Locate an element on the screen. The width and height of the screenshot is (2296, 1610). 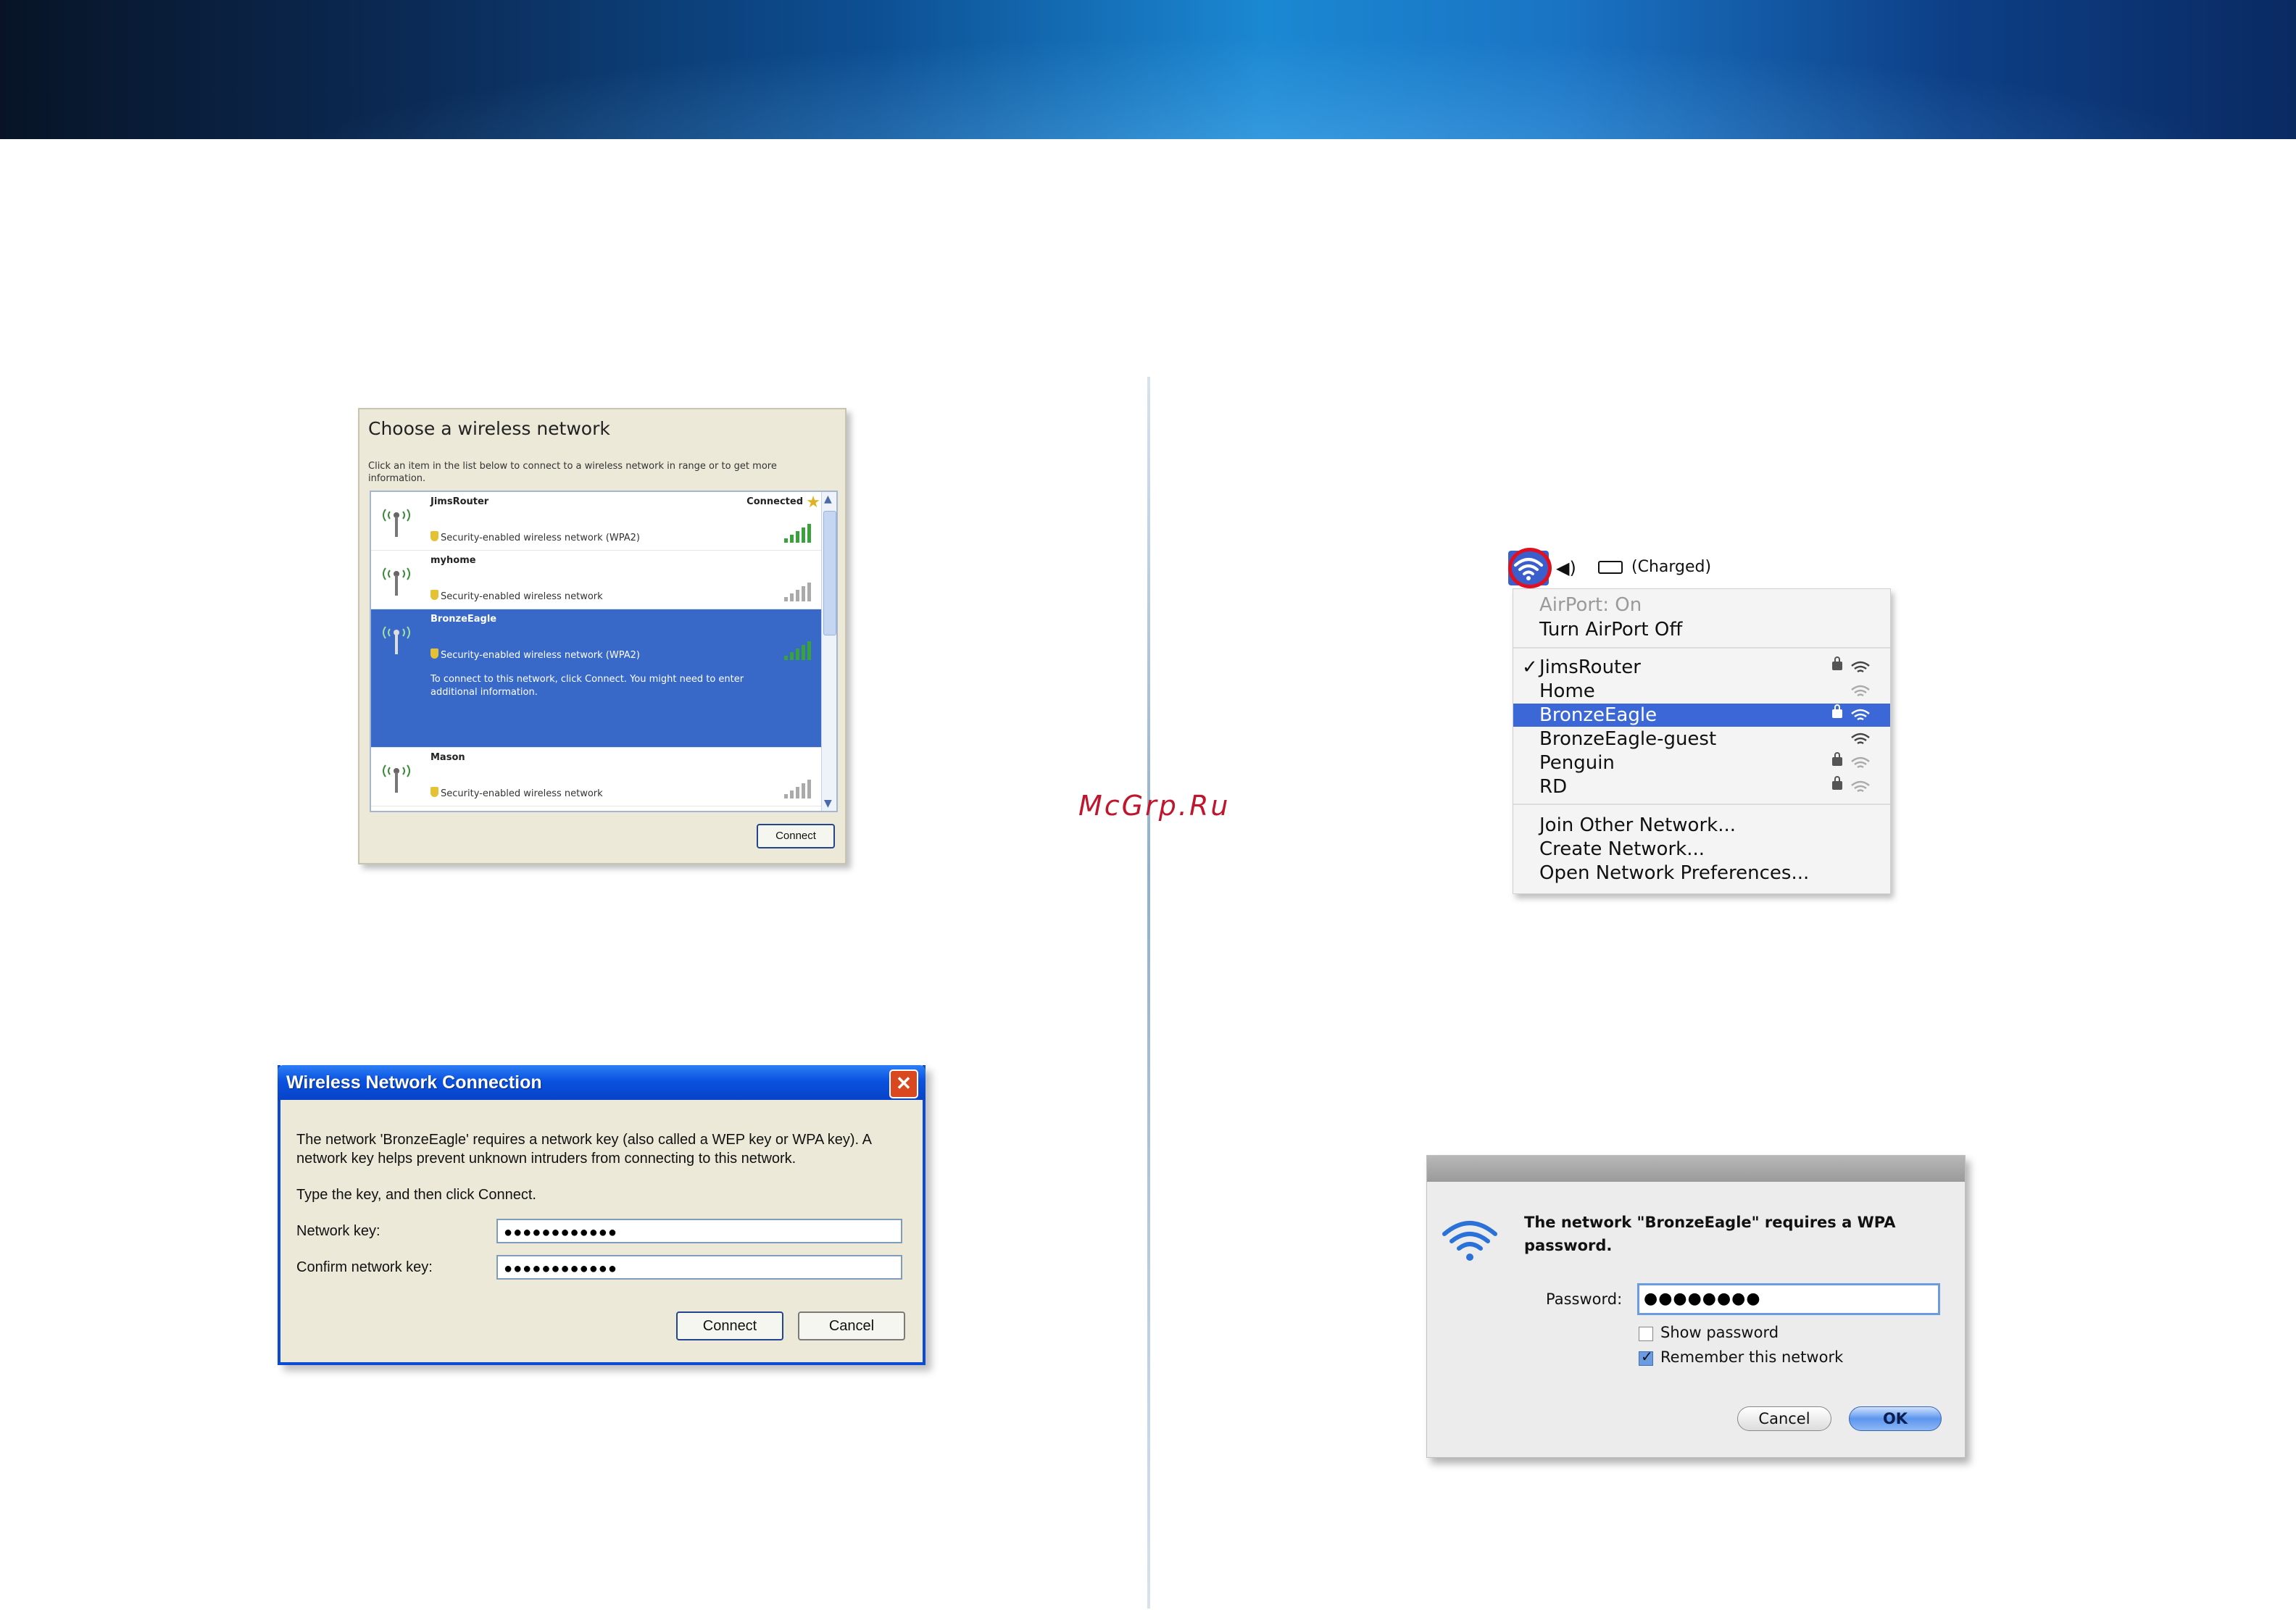
close-icon: ✕ is located at coordinates (903, 1083).